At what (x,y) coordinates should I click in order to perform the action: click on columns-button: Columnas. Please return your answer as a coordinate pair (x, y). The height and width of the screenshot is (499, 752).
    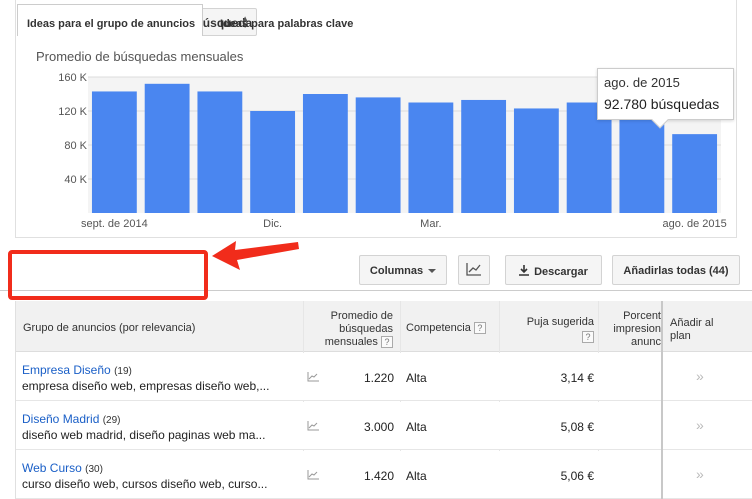
    Looking at the image, I should click on (403, 270).